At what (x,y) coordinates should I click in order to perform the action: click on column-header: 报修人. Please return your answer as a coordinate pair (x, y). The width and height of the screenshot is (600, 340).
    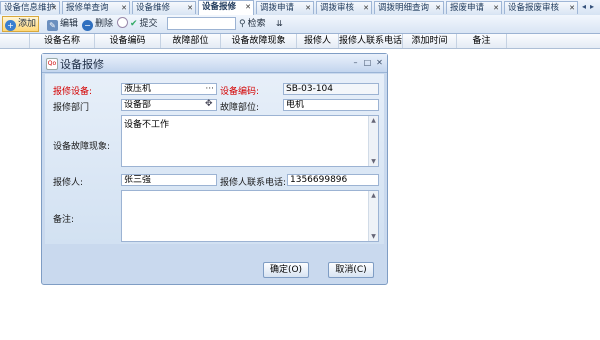
    Looking at the image, I should click on (318, 41).